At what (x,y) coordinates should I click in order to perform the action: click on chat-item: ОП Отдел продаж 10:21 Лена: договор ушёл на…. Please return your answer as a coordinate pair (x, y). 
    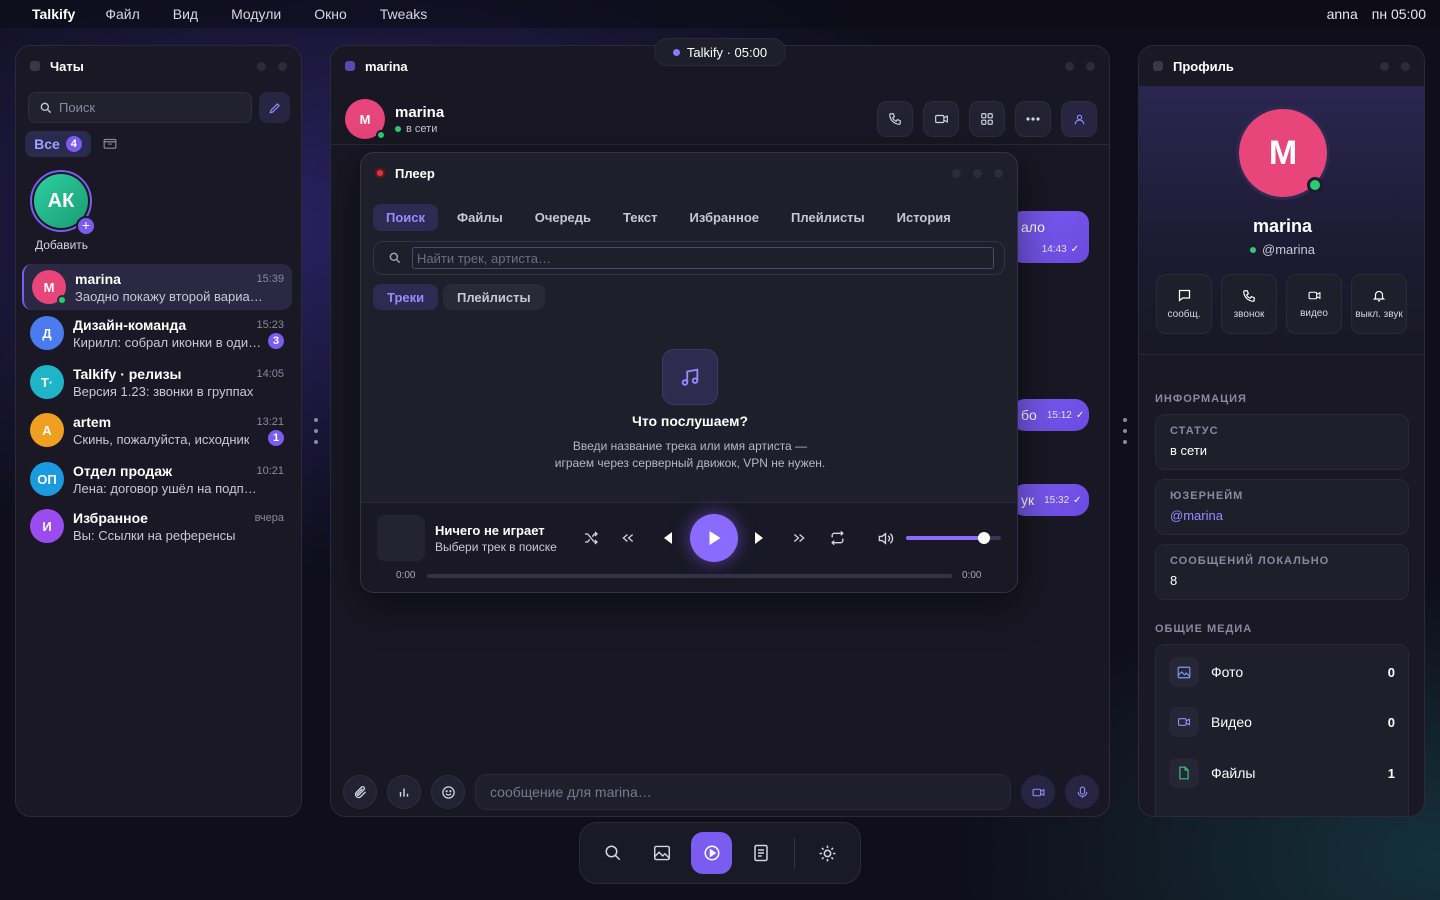
    Looking at the image, I should click on (157, 479).